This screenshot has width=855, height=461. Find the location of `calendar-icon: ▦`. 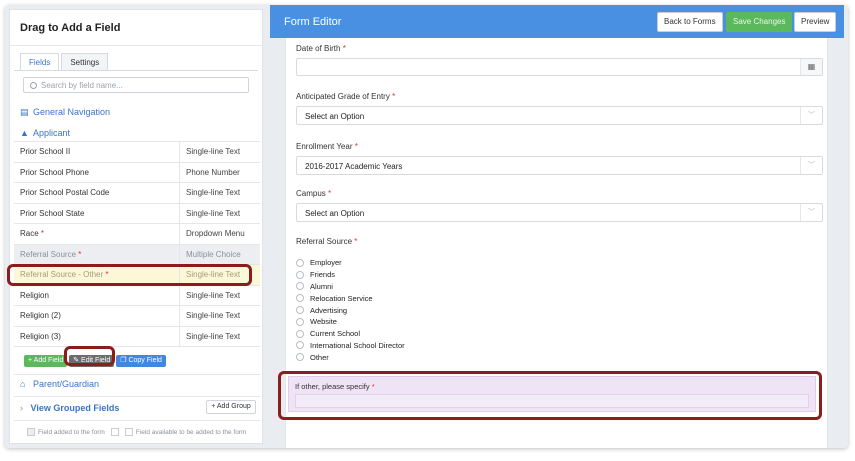

calendar-icon: ▦ is located at coordinates (811, 67).